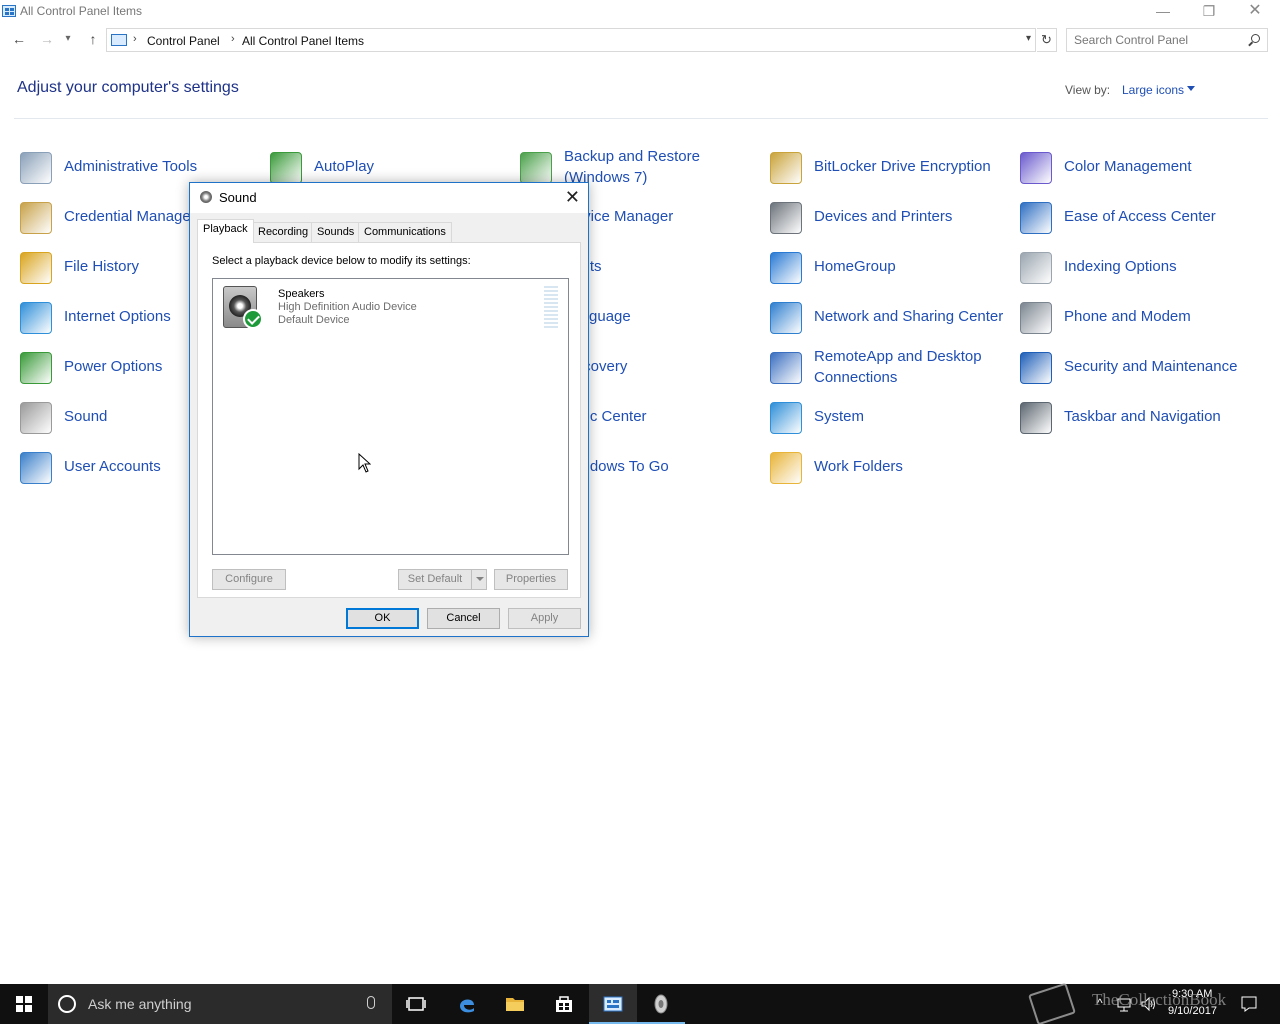 Image resolution: width=1280 pixels, height=1024 pixels. I want to click on autoplay-icon, so click(286, 168).